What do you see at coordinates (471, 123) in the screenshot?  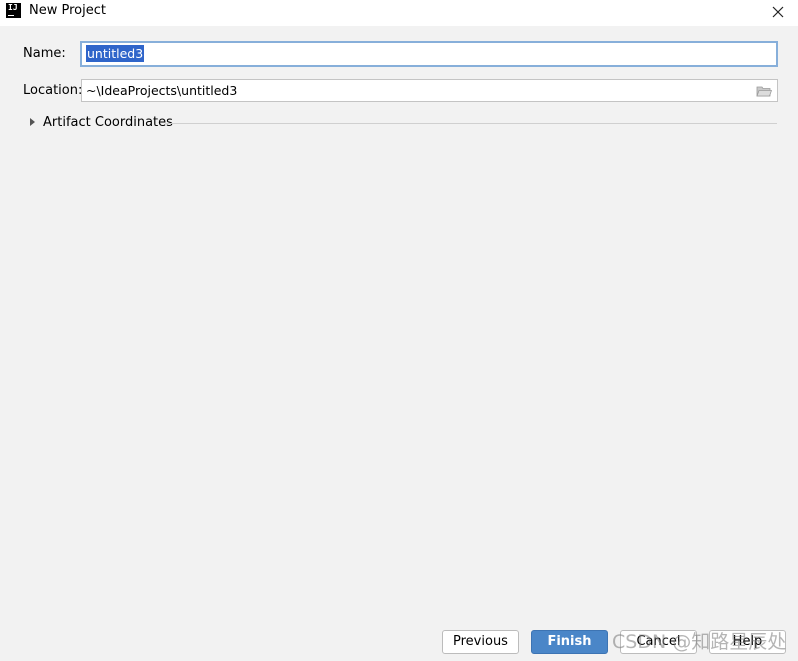 I see `section-divider` at bounding box center [471, 123].